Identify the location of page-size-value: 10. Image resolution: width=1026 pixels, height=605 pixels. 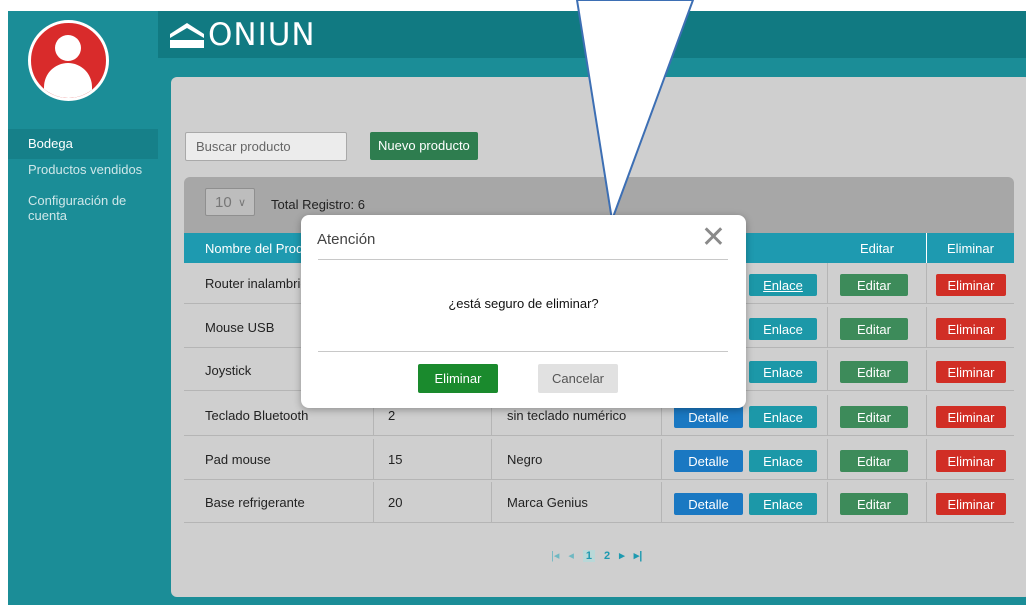
(223, 202).